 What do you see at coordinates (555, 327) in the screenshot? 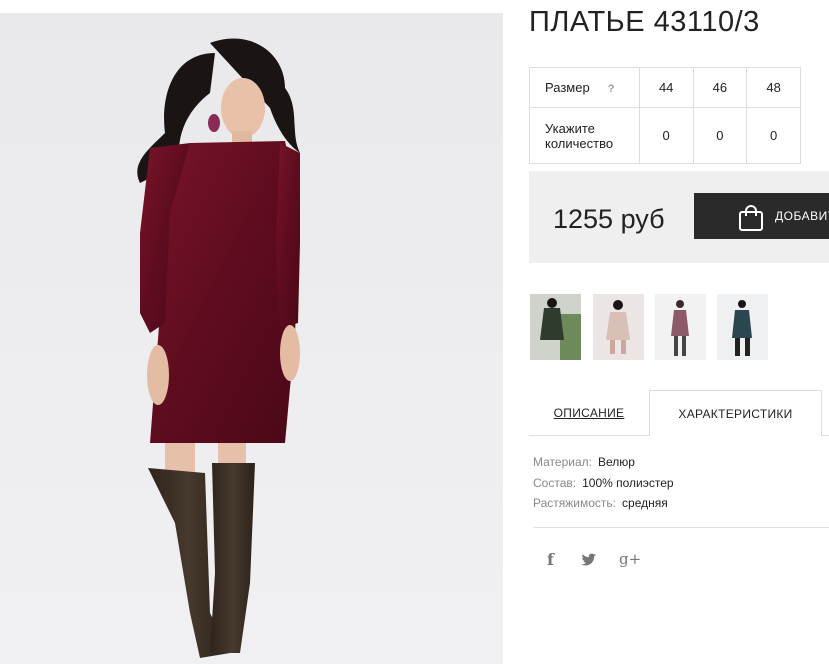
I see `thumbnail-dress-green` at bounding box center [555, 327].